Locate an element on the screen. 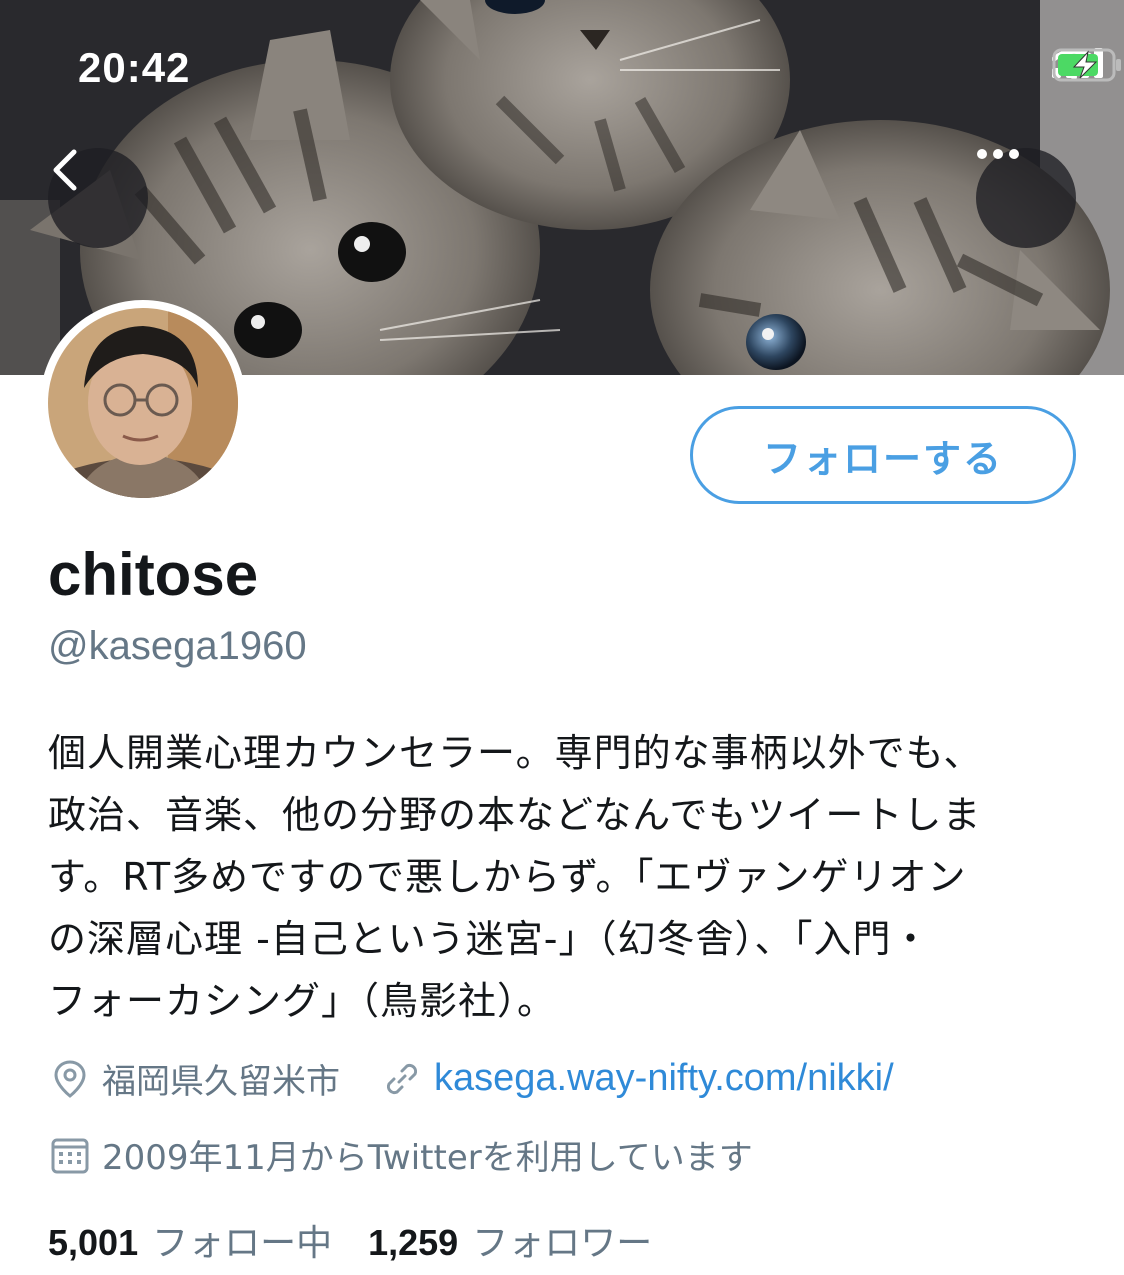  follow-stats: 5,001 フォロー中 1,259 フォロワー is located at coordinates (368, 1240).